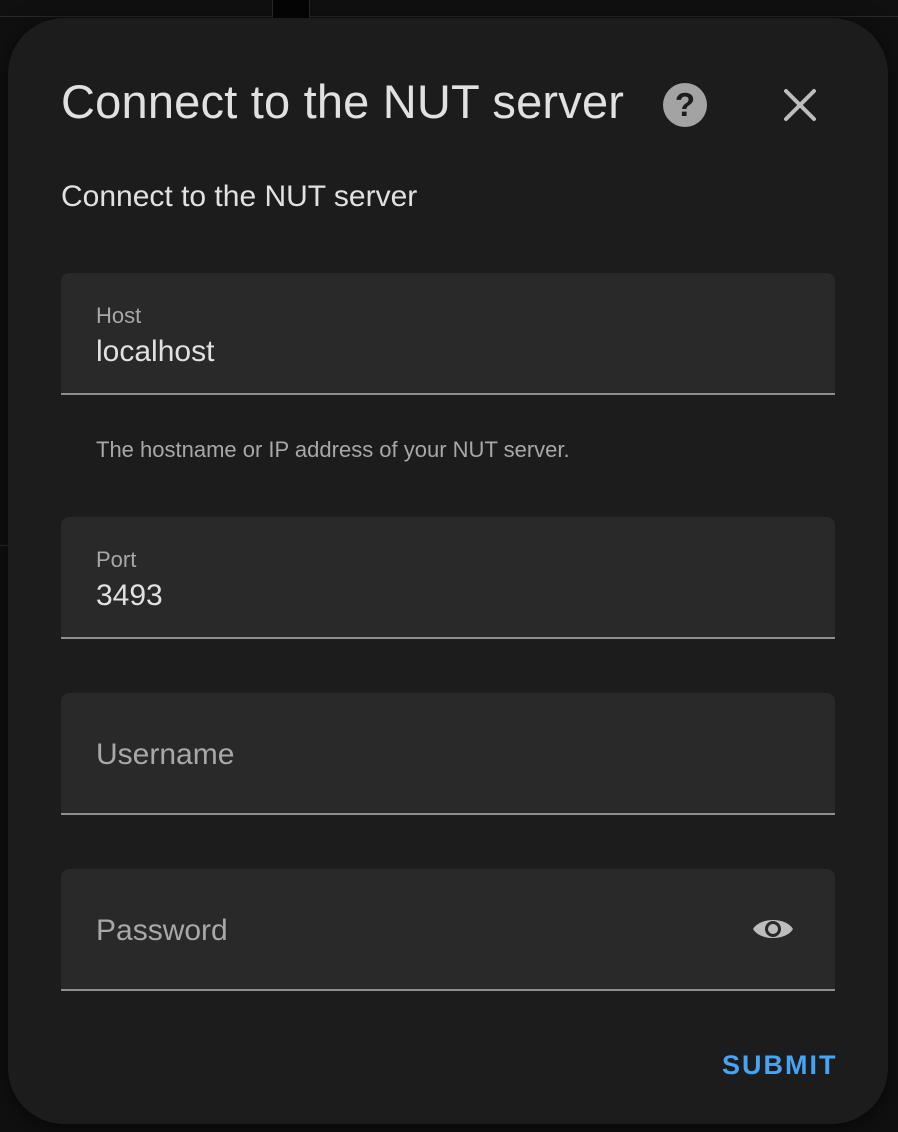  What do you see at coordinates (448, 754) in the screenshot?
I see `username-field: Username` at bounding box center [448, 754].